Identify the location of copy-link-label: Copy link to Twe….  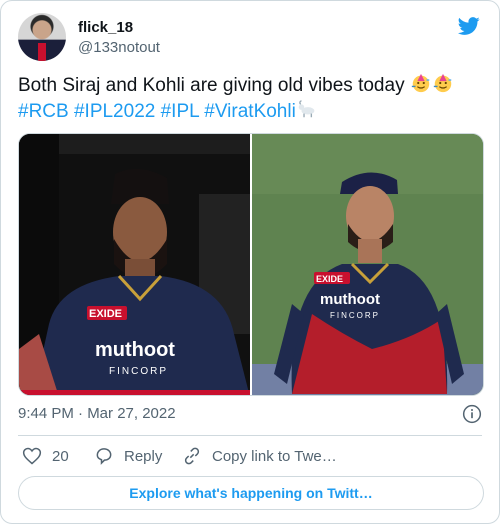
(274, 456).